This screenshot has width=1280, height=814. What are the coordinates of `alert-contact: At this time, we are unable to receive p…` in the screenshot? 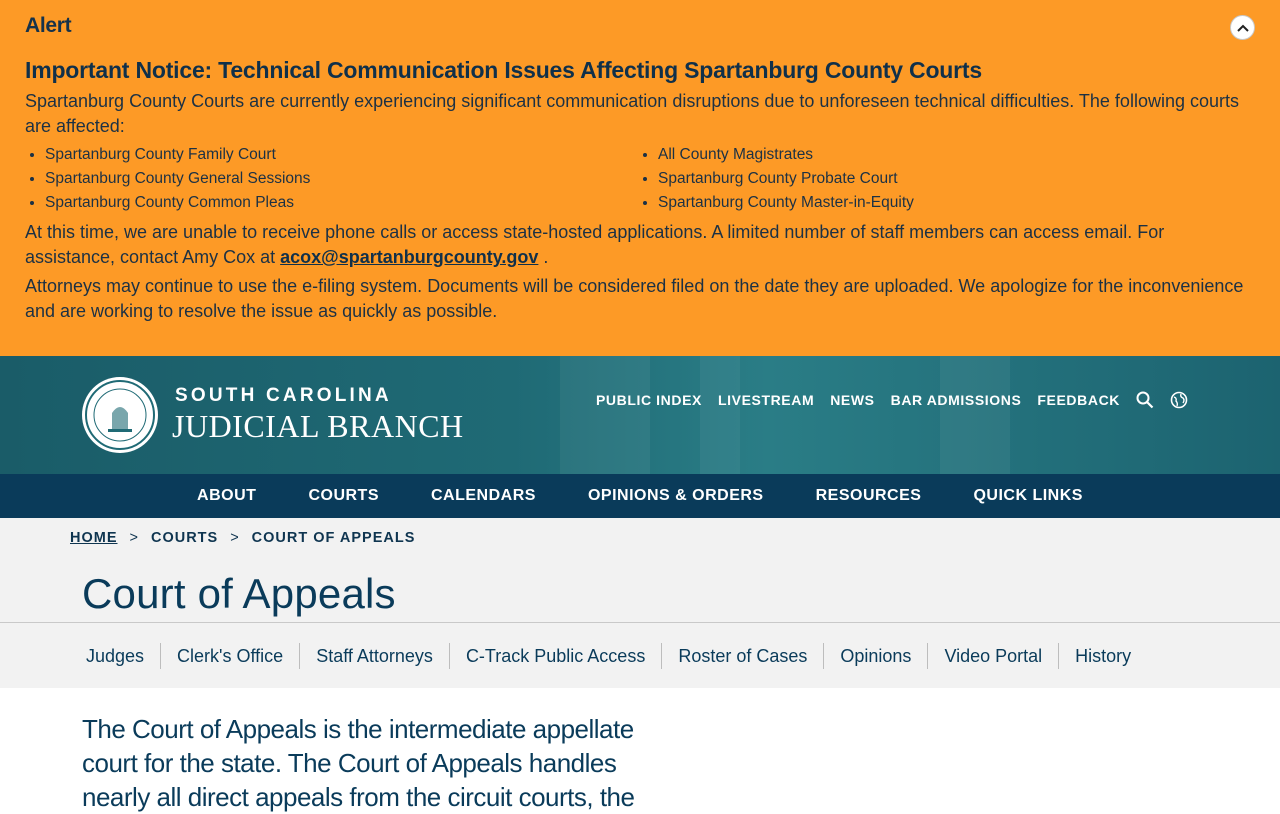 It's located at (640, 245).